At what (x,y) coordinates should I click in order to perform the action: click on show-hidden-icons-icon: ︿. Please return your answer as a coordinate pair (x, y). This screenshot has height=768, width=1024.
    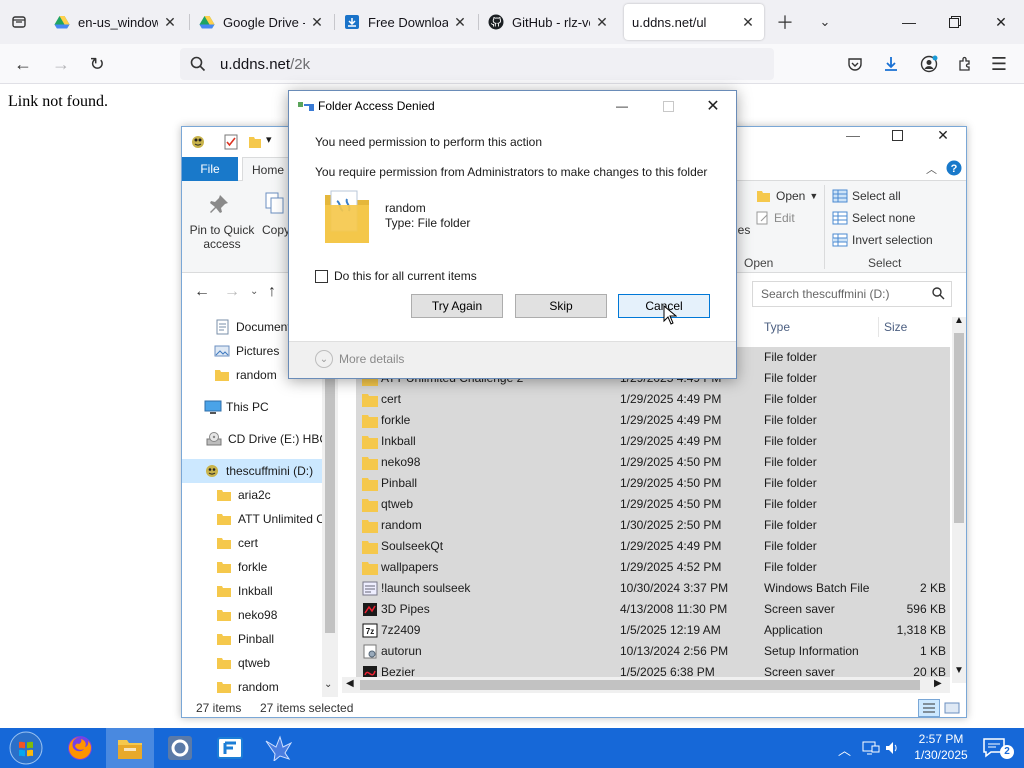
    Looking at the image, I should click on (844, 749).